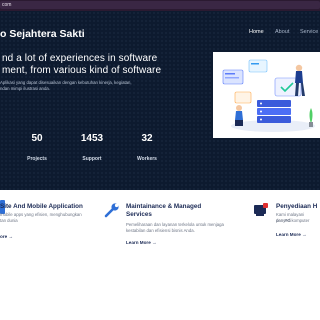 This screenshot has width=320, height=320. What do you see at coordinates (288, 234) in the screenshot?
I see `card-3-learn-more-label: Learn More` at bounding box center [288, 234].